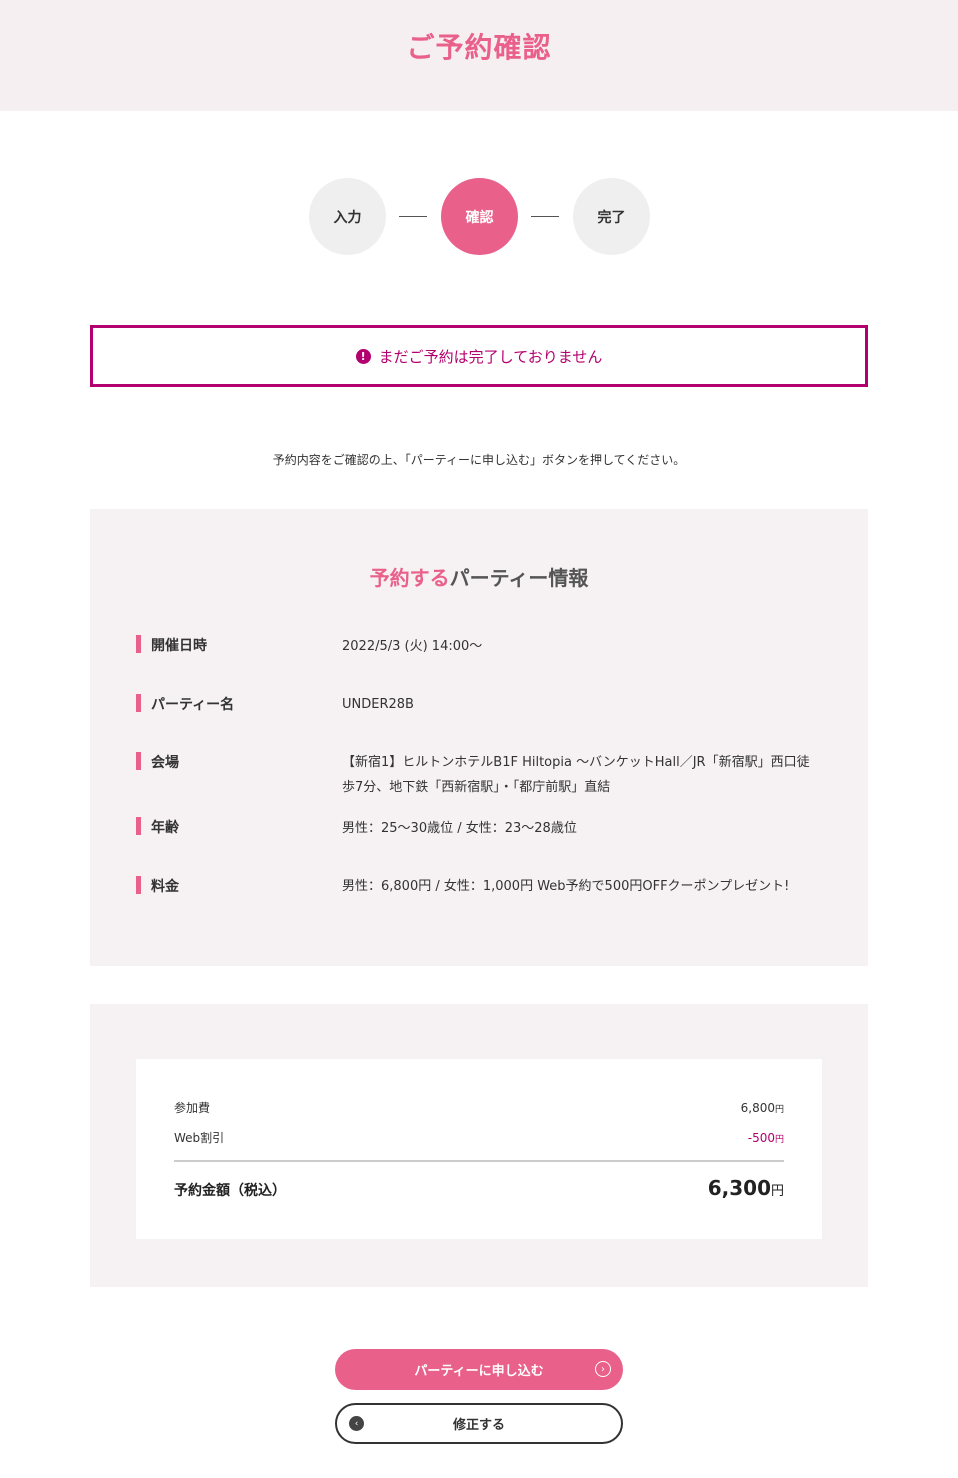 This screenshot has width=958, height=1478. I want to click on fee-row: 参加費 6,800円, so click(479, 1107).